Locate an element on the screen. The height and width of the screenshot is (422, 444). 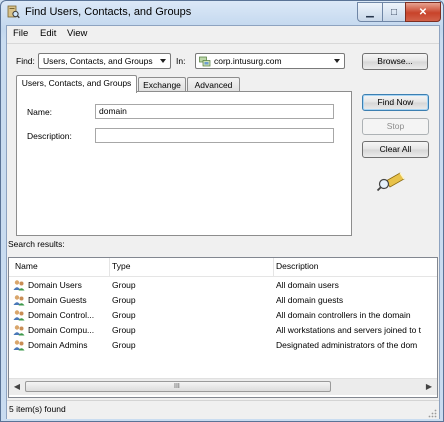
maximize-icon: □ is located at coordinates (394, 12).